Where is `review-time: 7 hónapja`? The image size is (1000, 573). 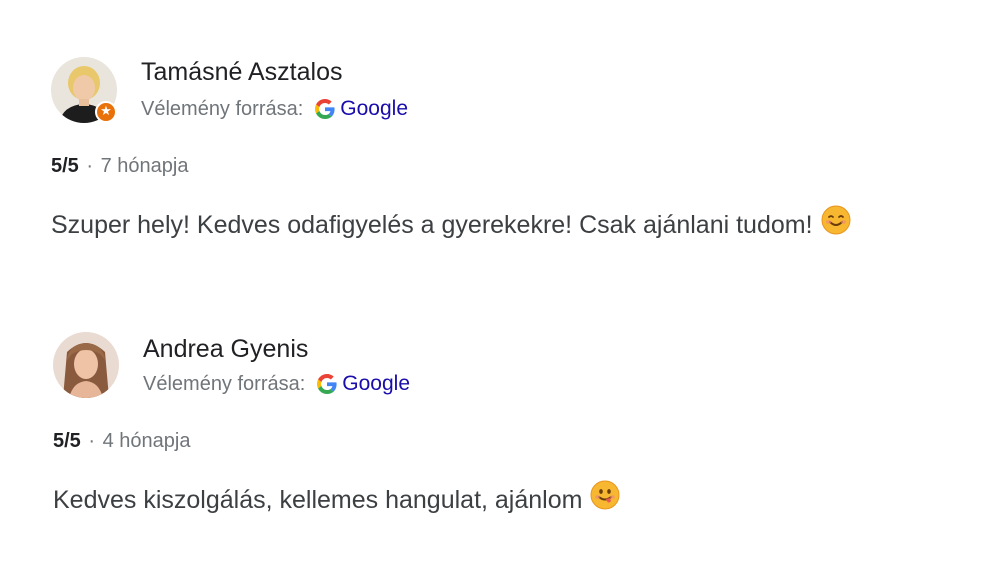
review-time: 7 hónapja is located at coordinates (144, 166).